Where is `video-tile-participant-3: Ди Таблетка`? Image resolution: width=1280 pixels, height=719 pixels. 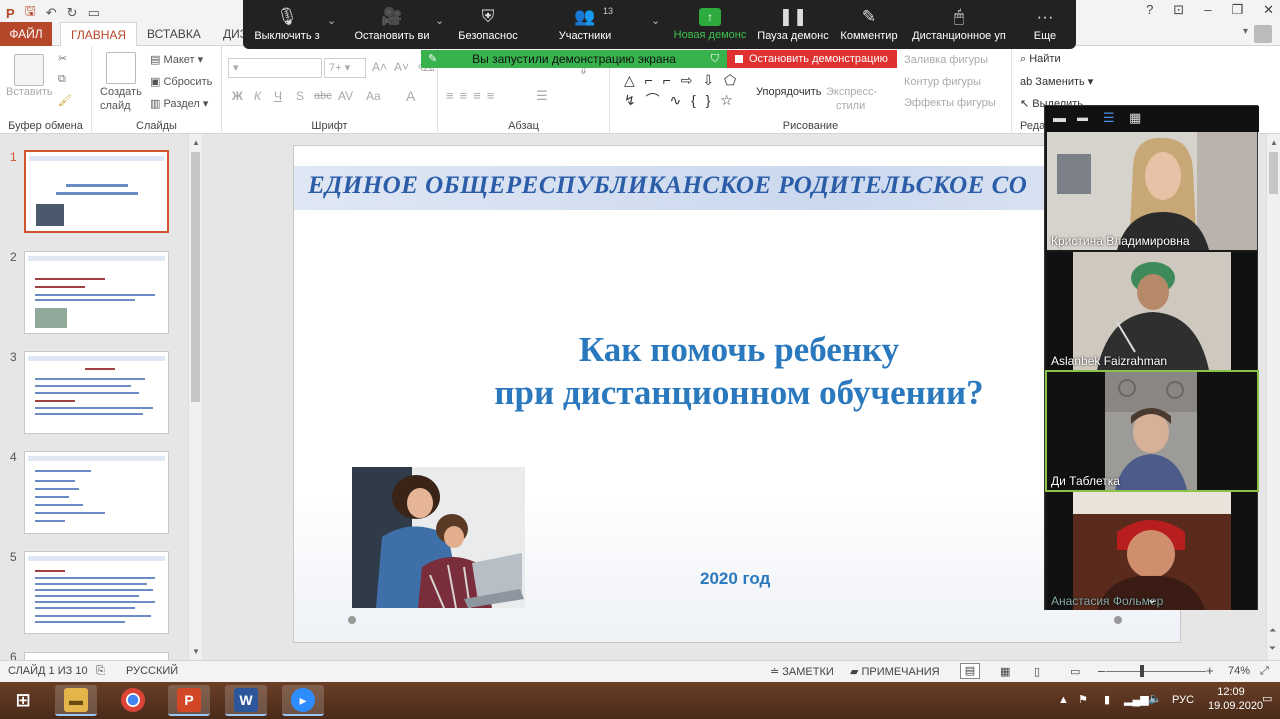
video-tile-participant-3: Ди Таблетка is located at coordinates (1152, 431).